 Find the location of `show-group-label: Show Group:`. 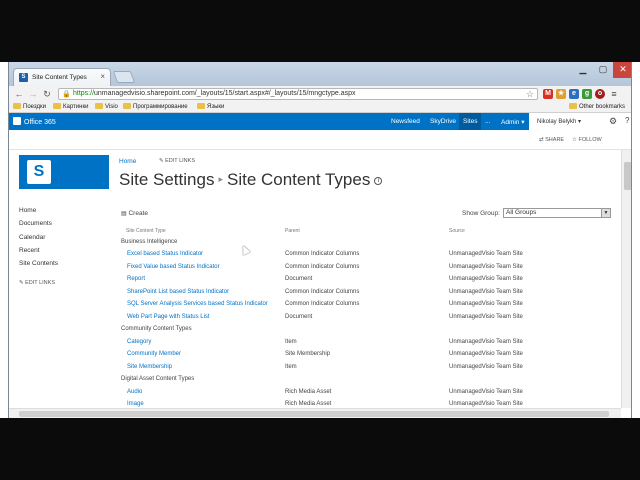

show-group-label: Show Group: is located at coordinates (481, 213).